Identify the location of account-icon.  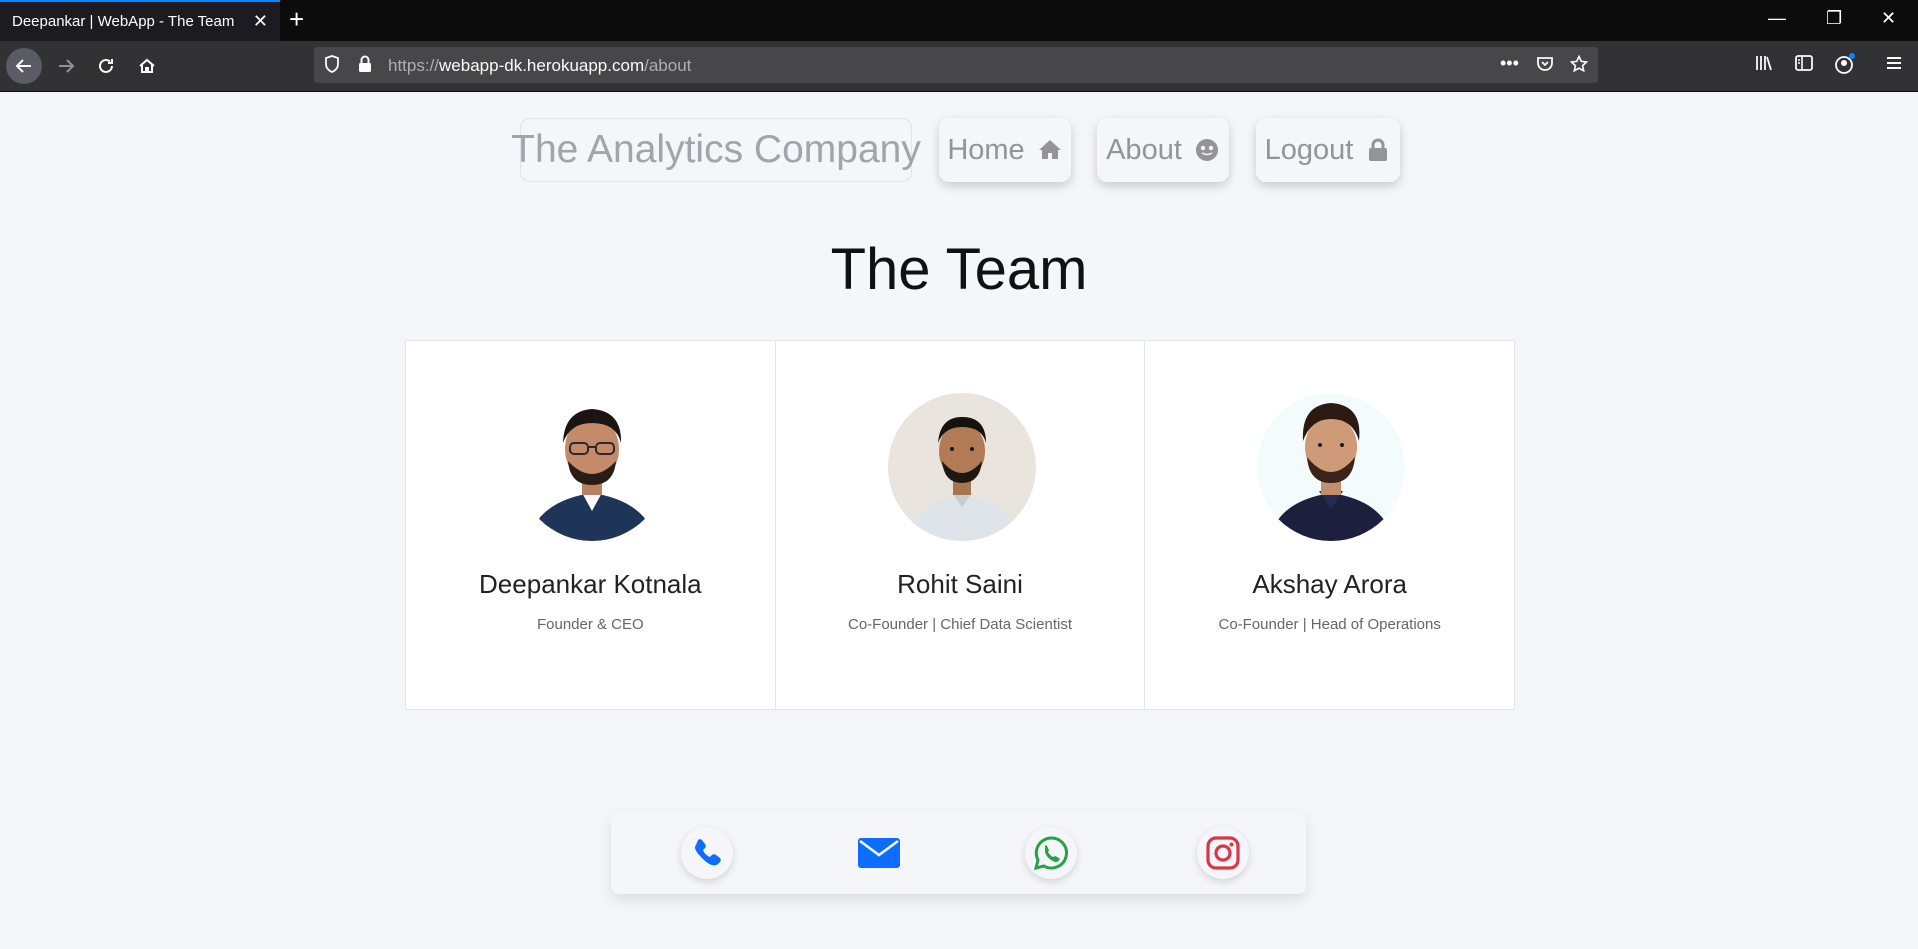
(1845, 67).